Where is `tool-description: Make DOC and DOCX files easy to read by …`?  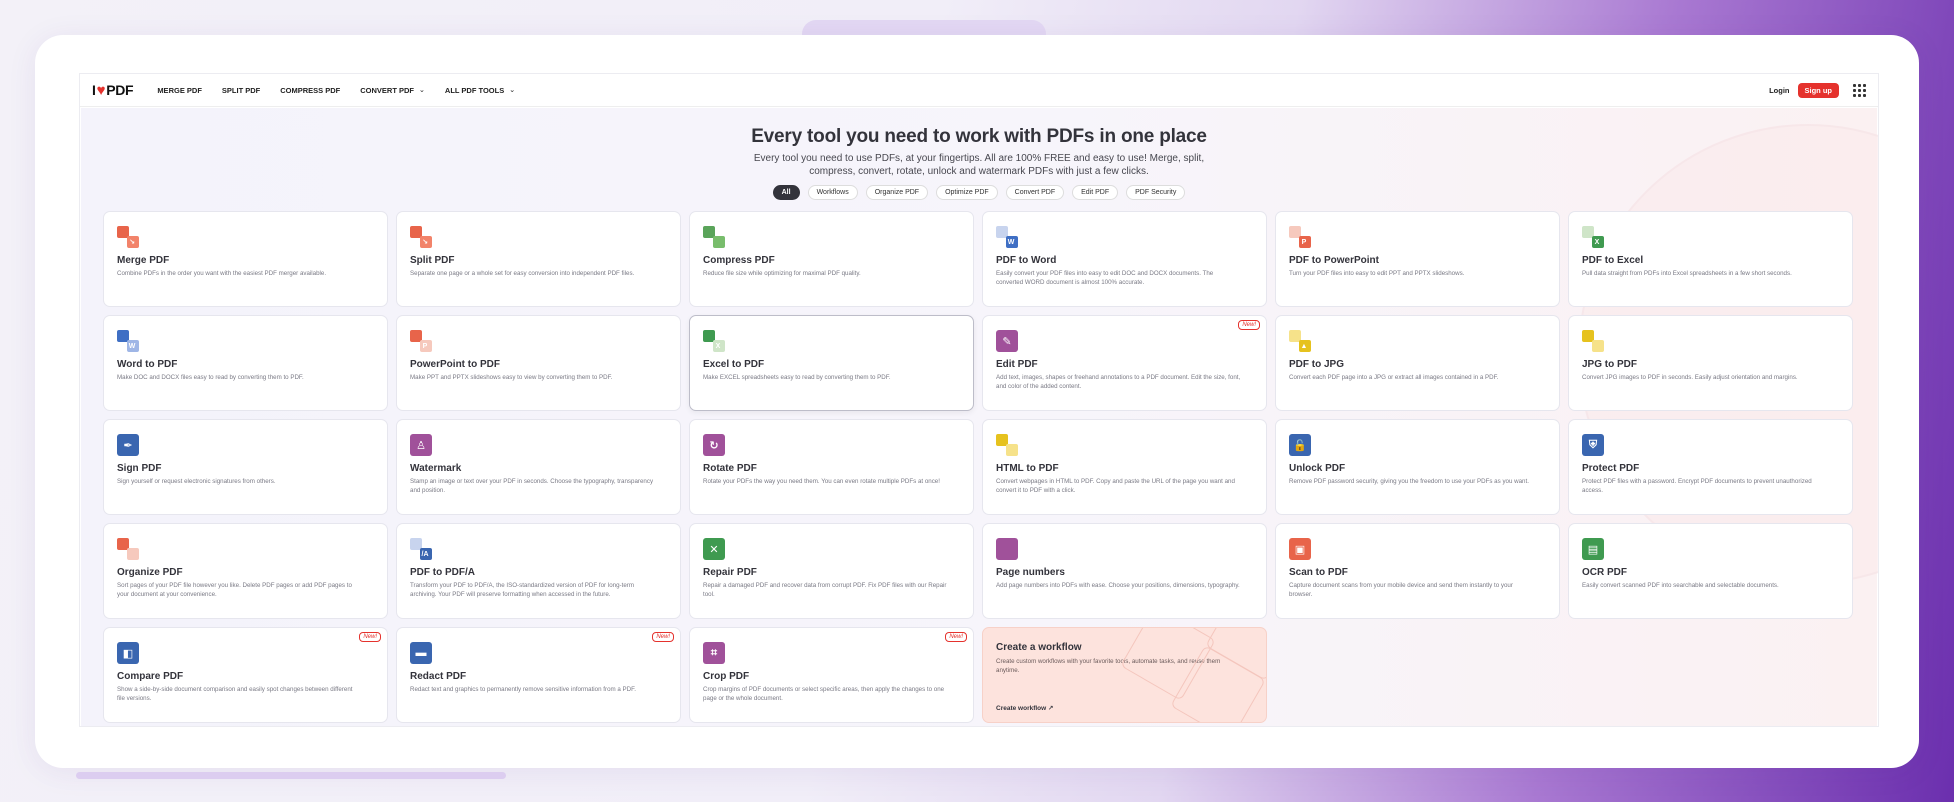 tool-description: Make DOC and DOCX files easy to read by … is located at coordinates (210, 377).